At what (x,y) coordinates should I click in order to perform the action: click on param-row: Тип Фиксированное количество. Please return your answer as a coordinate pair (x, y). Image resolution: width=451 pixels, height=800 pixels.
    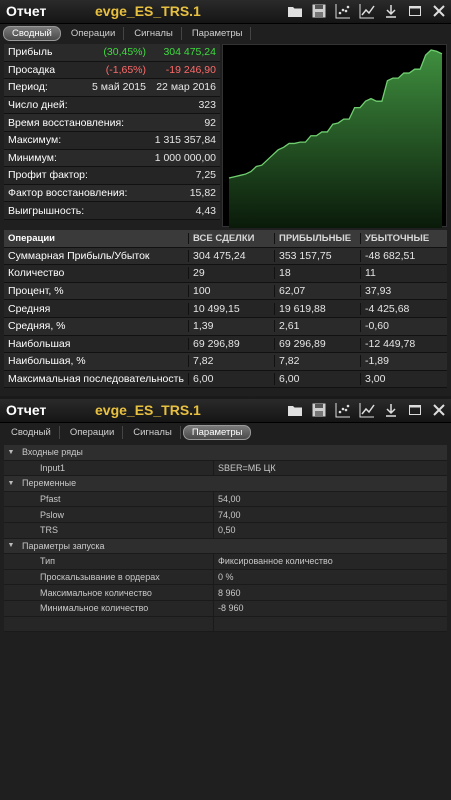
    Looking at the image, I should click on (225, 562).